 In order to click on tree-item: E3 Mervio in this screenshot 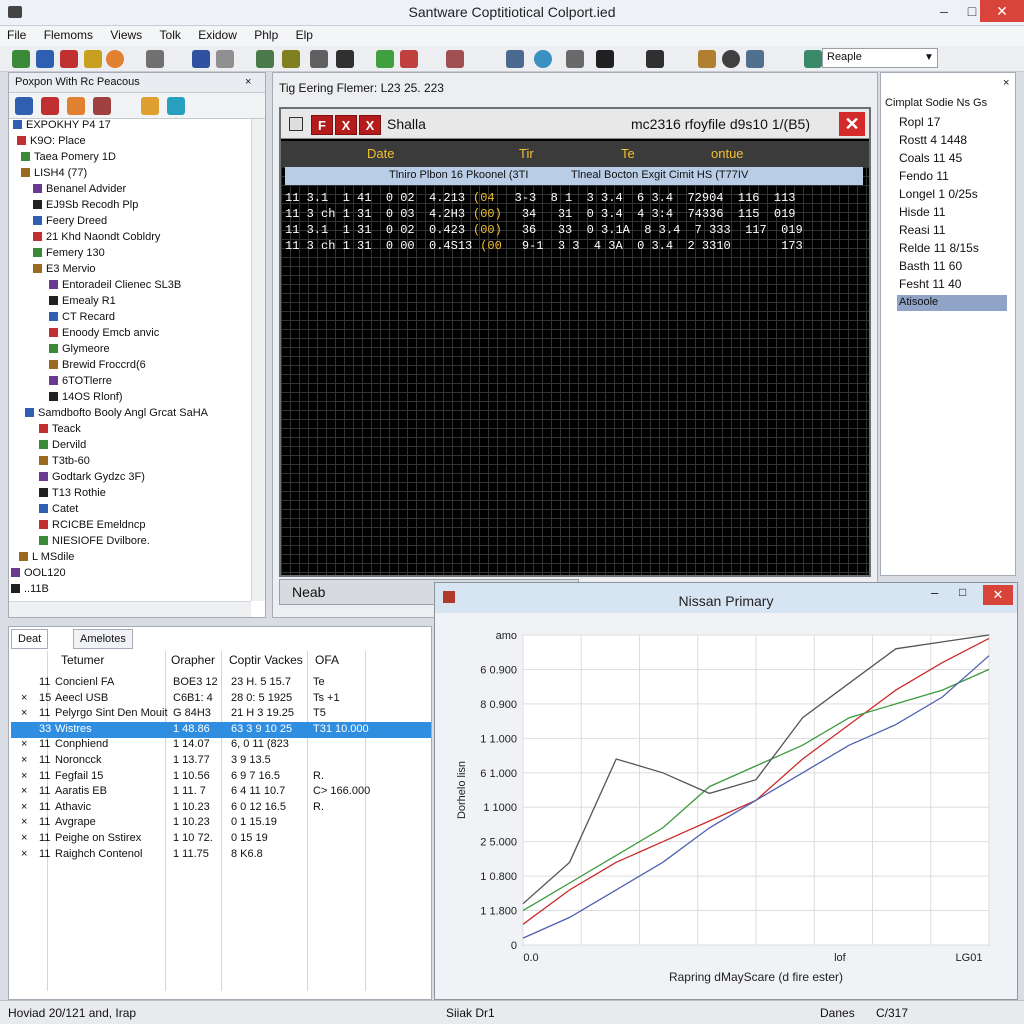, I will do `click(64, 269)`.